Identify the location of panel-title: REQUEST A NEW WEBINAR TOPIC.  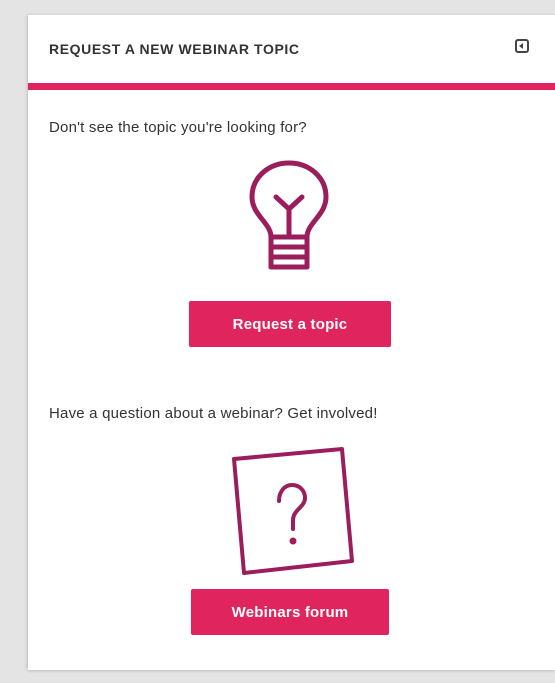
(174, 49).